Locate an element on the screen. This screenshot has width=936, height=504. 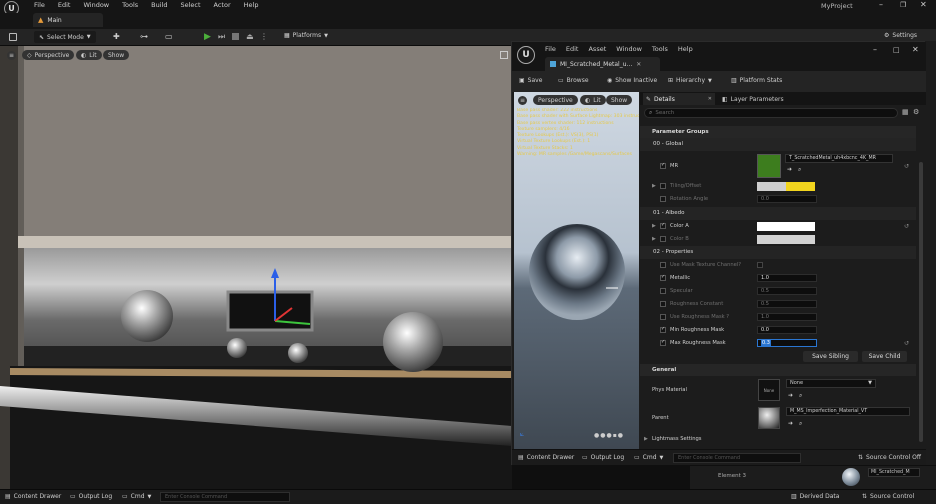
group-albedo: 01 - Albedo is located at coordinates (778, 213).